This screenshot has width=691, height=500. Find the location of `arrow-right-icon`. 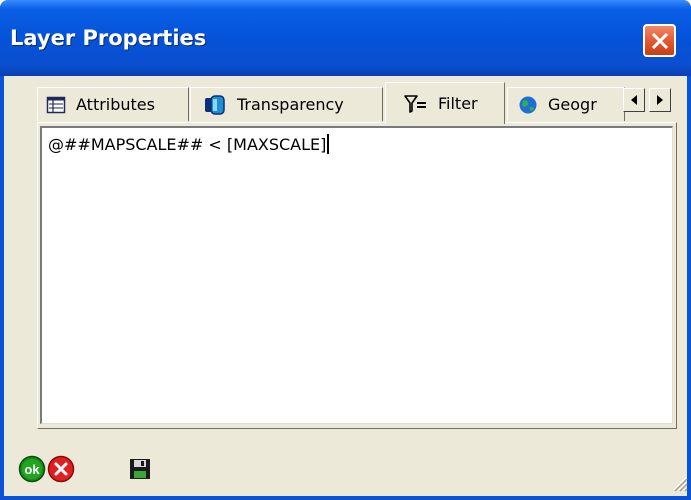

arrow-right-icon is located at coordinates (660, 100).